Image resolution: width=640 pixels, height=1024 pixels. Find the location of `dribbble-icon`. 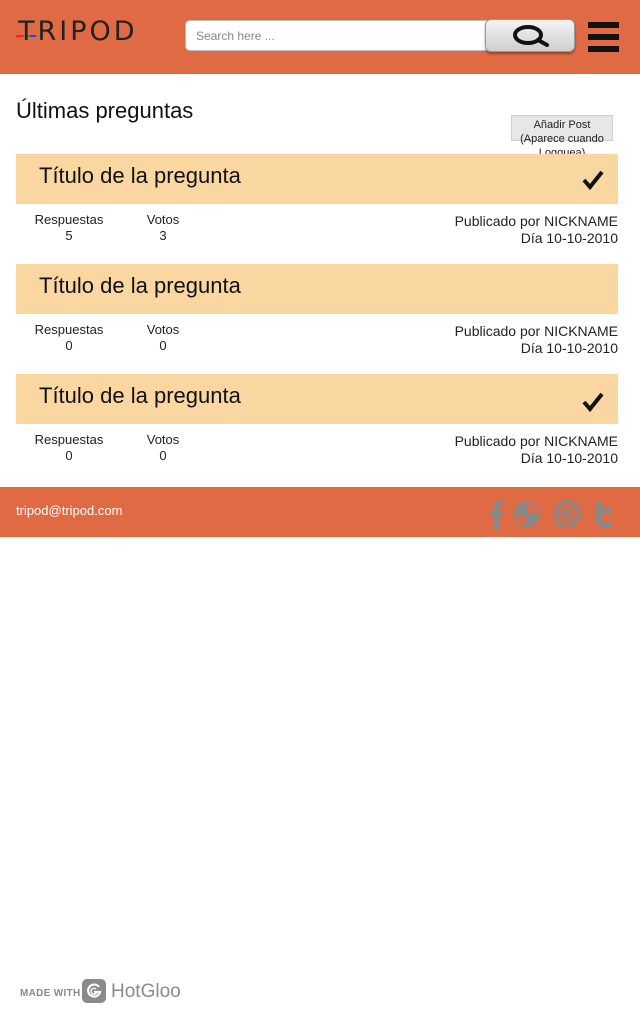

dribbble-icon is located at coordinates (567, 514).